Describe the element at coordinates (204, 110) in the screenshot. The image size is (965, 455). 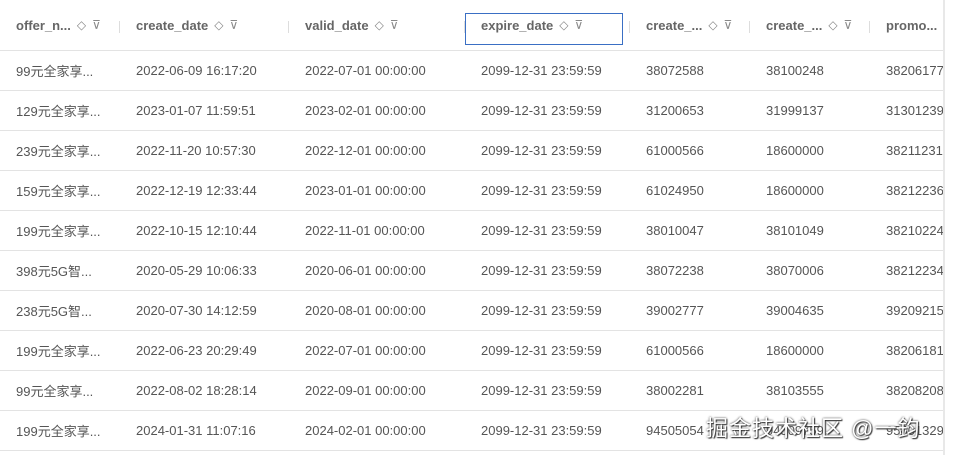
I see `table-cell: 2023-01-07 11:59:51` at that location.